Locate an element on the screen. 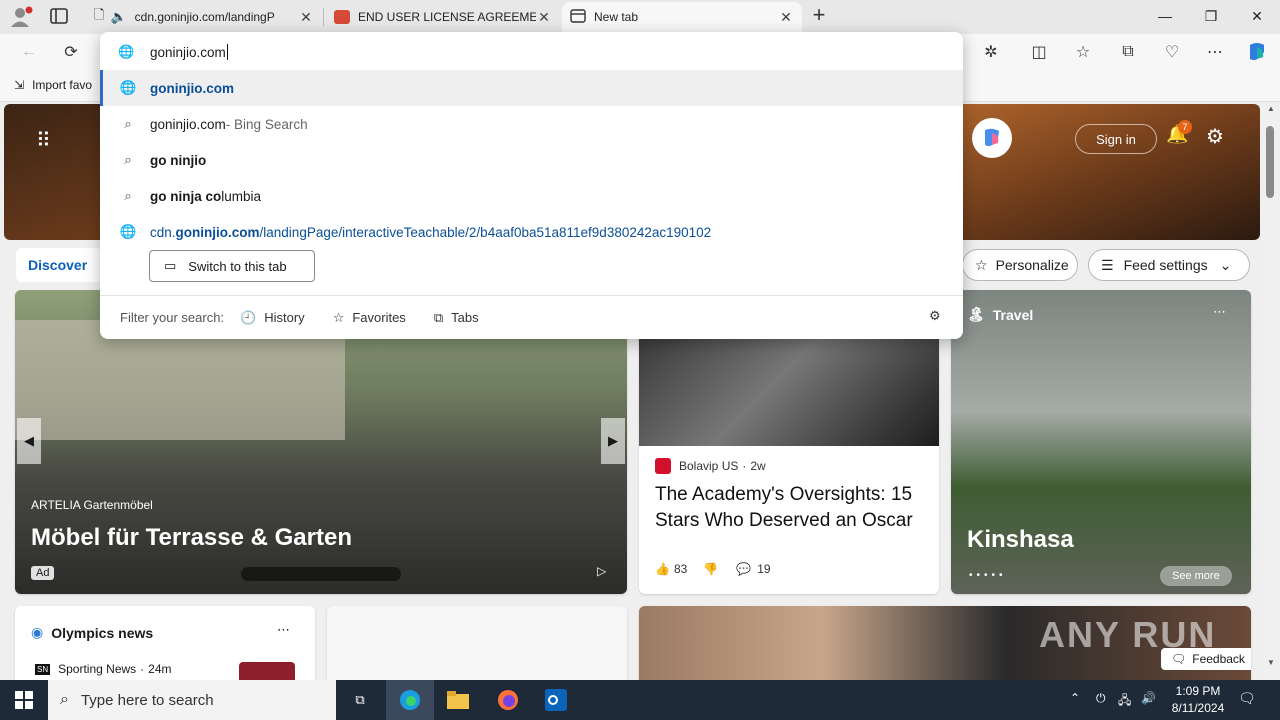 The width and height of the screenshot is (1280, 720). restore-button: ❐ is located at coordinates (1211, 16).